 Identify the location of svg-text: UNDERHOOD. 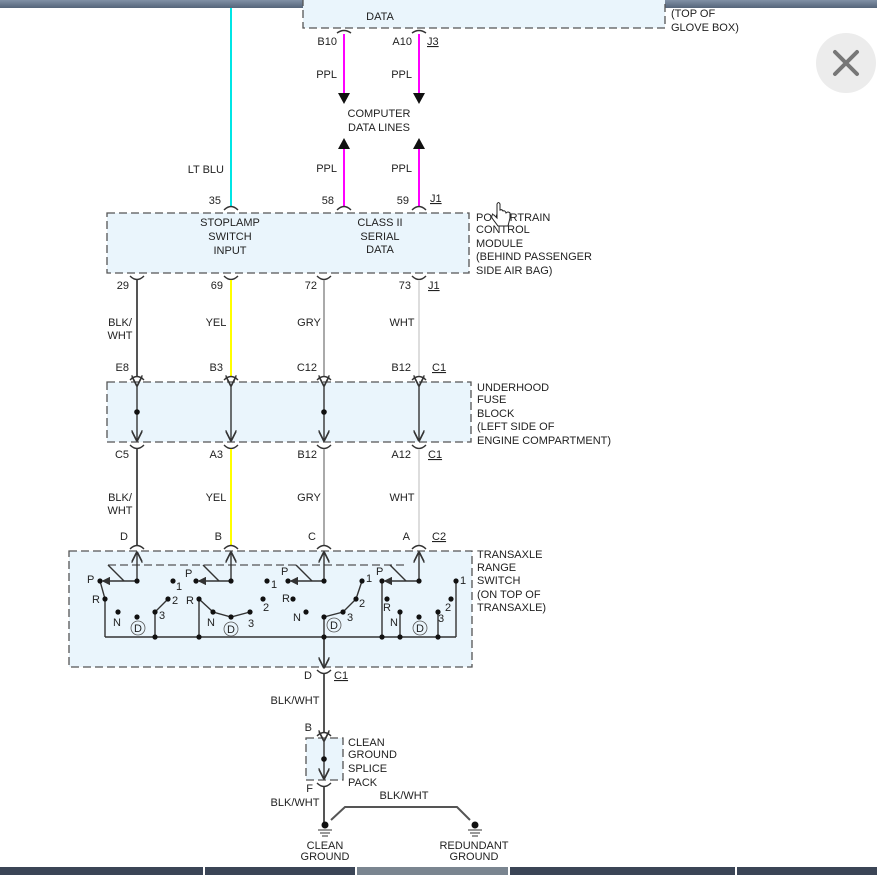
(513, 388).